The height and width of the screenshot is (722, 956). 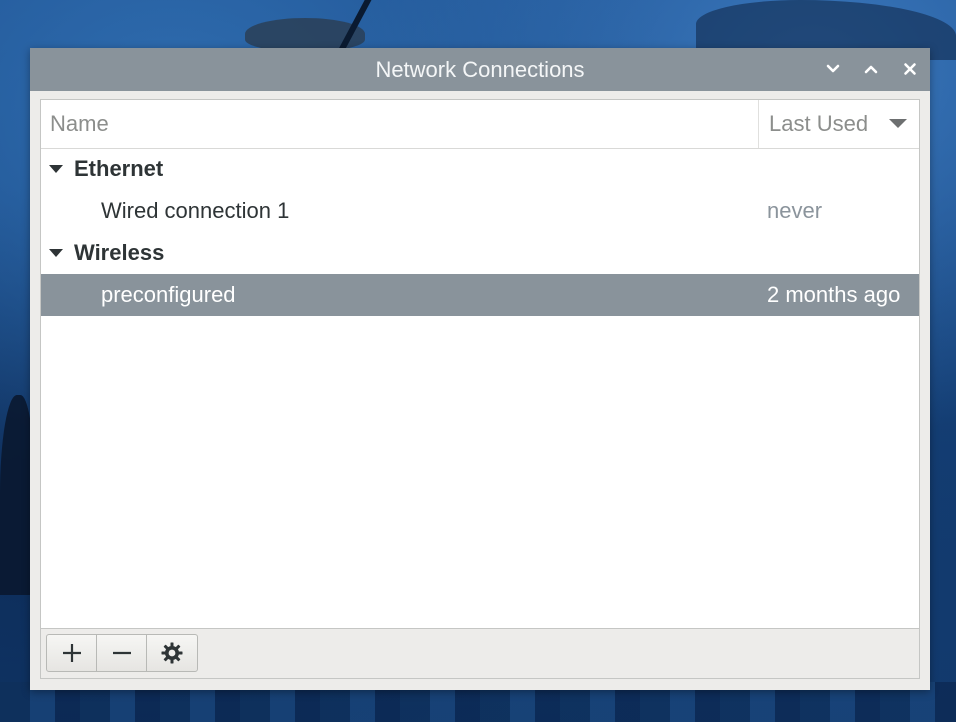 I want to click on list-header: Name Last Used, so click(x=480, y=124).